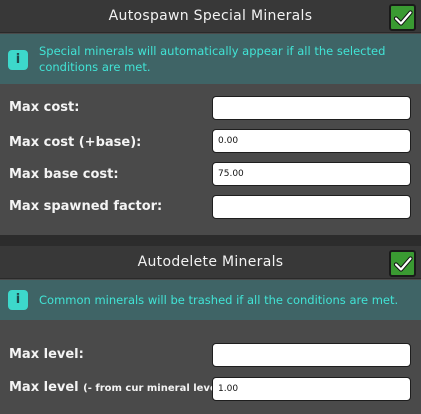  Describe the element at coordinates (64, 174) in the screenshot. I see `max-base-cost-label: Max base cost:` at that location.